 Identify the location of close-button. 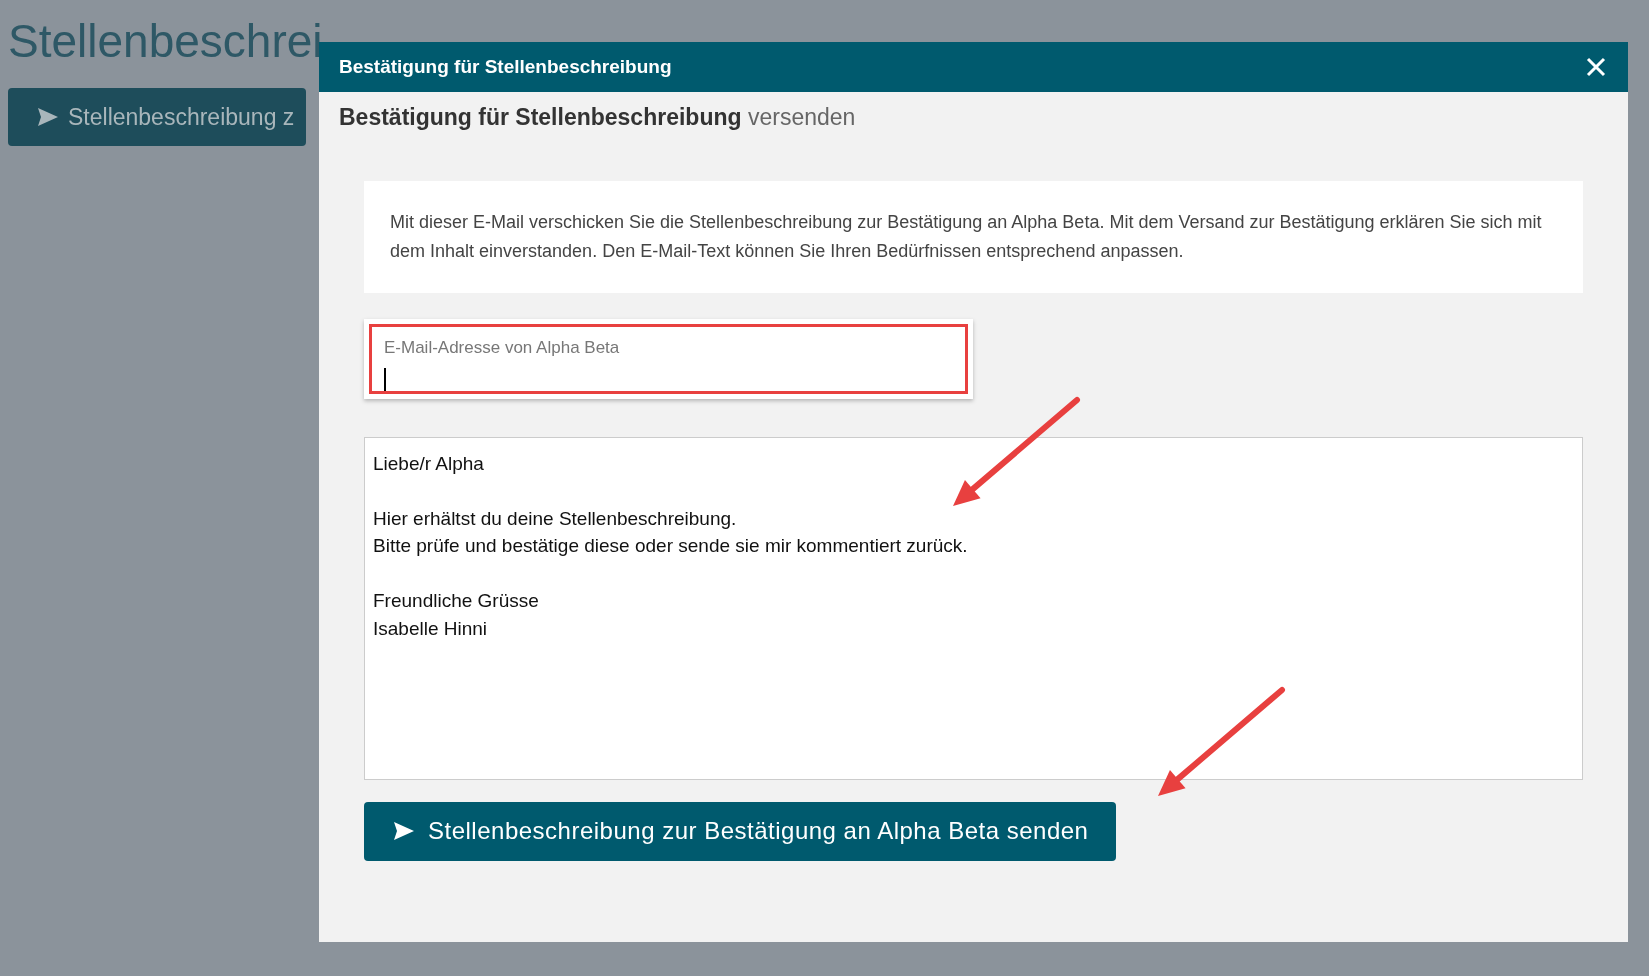
(1596, 67).